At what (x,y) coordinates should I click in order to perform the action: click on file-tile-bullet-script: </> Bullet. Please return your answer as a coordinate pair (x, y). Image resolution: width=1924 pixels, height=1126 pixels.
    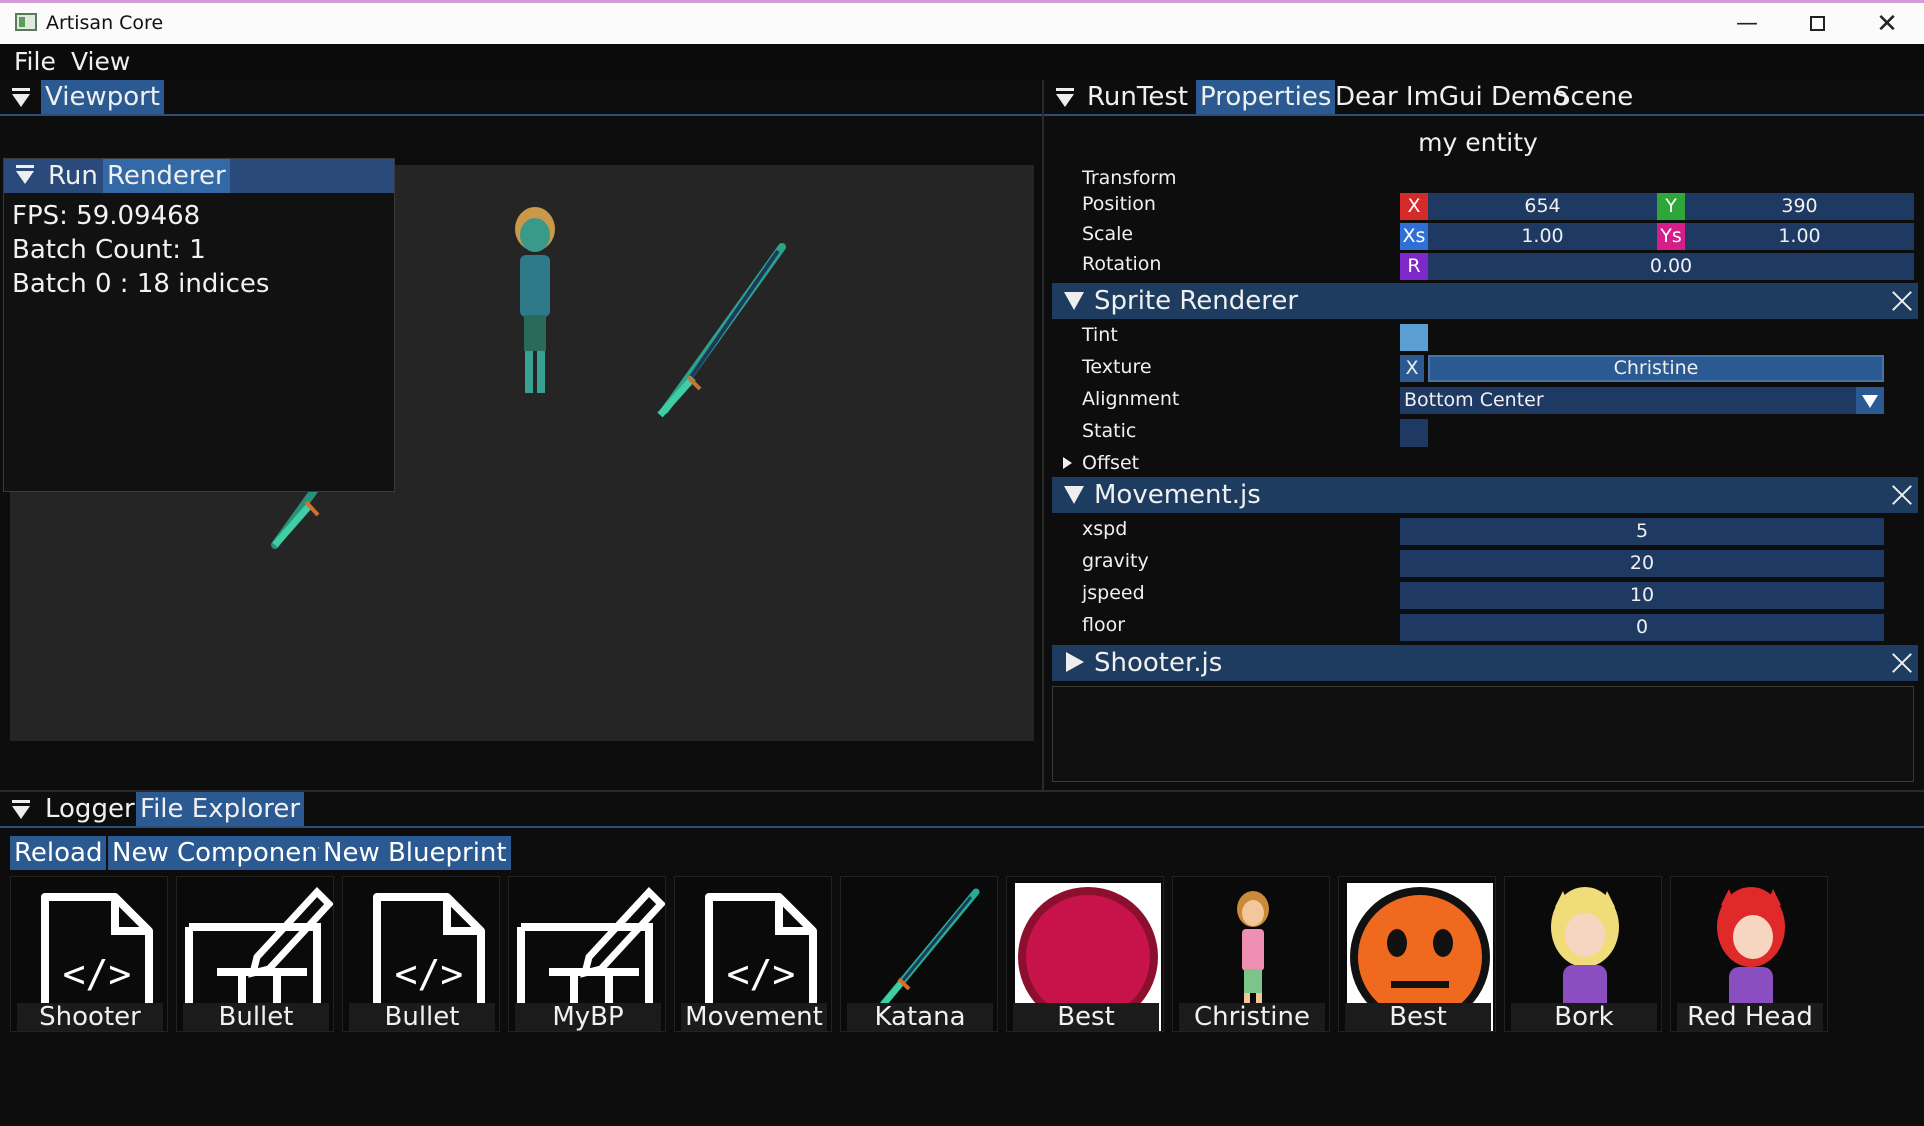
    Looking at the image, I should click on (421, 954).